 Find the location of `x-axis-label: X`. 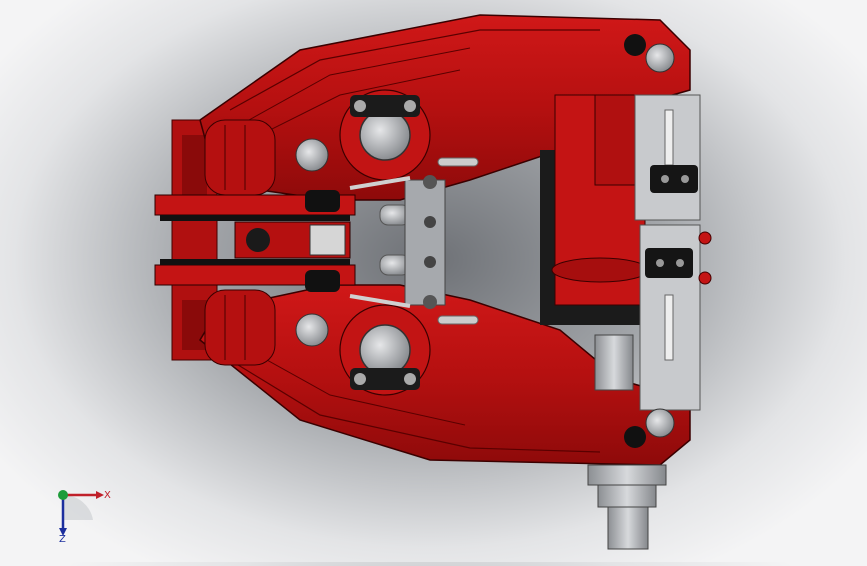

x-axis-label: X is located at coordinates (107, 495).